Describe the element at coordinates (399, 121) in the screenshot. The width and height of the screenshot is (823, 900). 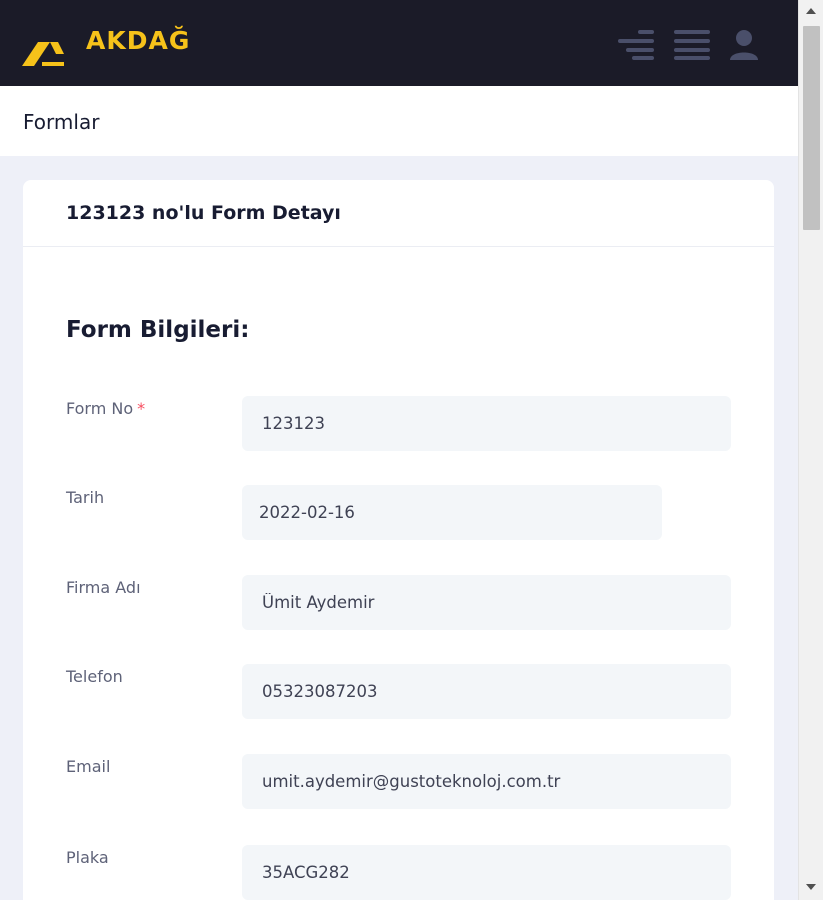
I see `subheader: Formlar` at that location.